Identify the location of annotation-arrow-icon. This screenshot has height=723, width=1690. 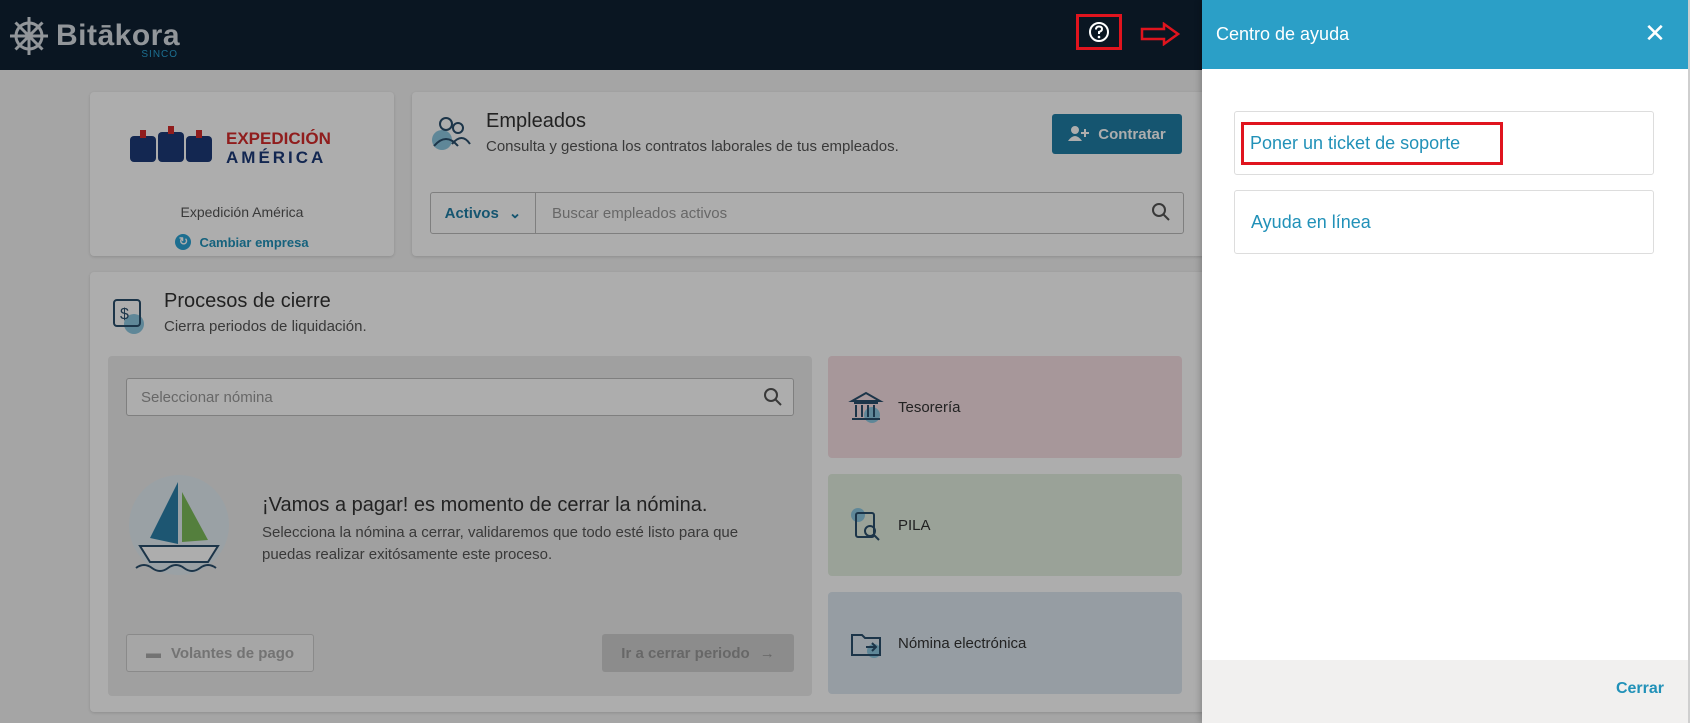
(1160, 34).